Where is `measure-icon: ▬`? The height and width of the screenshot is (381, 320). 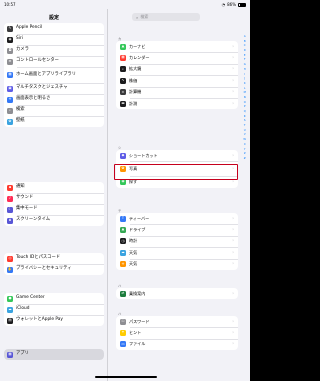 measure-icon: ▬ is located at coordinates (123, 103).